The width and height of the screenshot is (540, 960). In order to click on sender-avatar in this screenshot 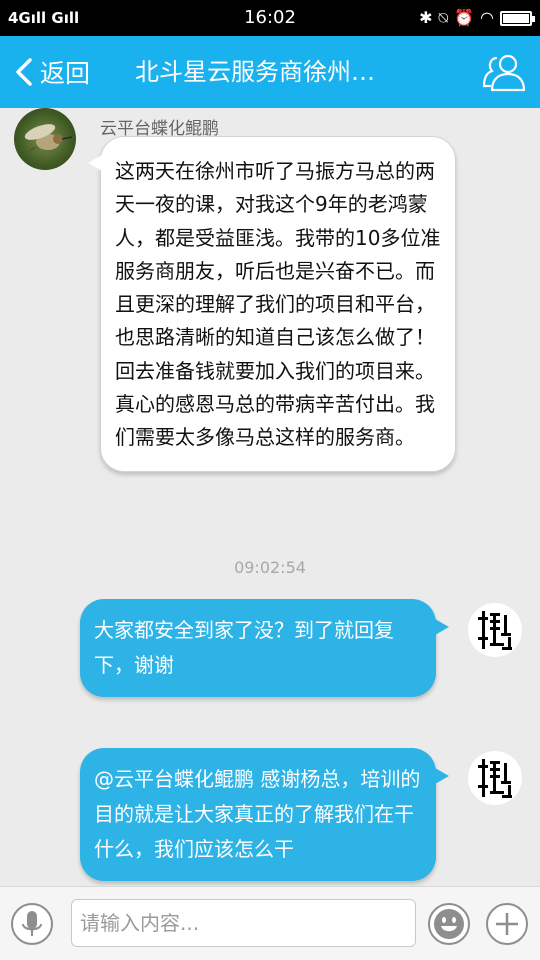, I will do `click(45, 139)`.